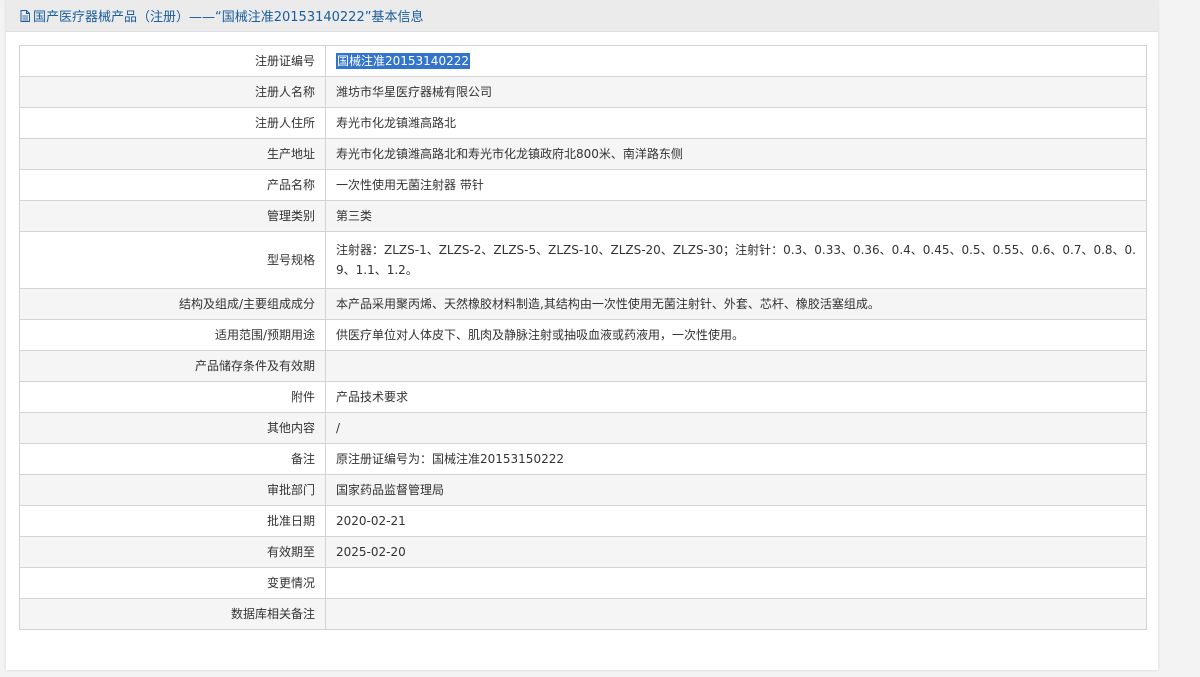 The height and width of the screenshot is (677, 1200). Describe the element at coordinates (372, 397) in the screenshot. I see `field-value: 产品技术要求` at that location.